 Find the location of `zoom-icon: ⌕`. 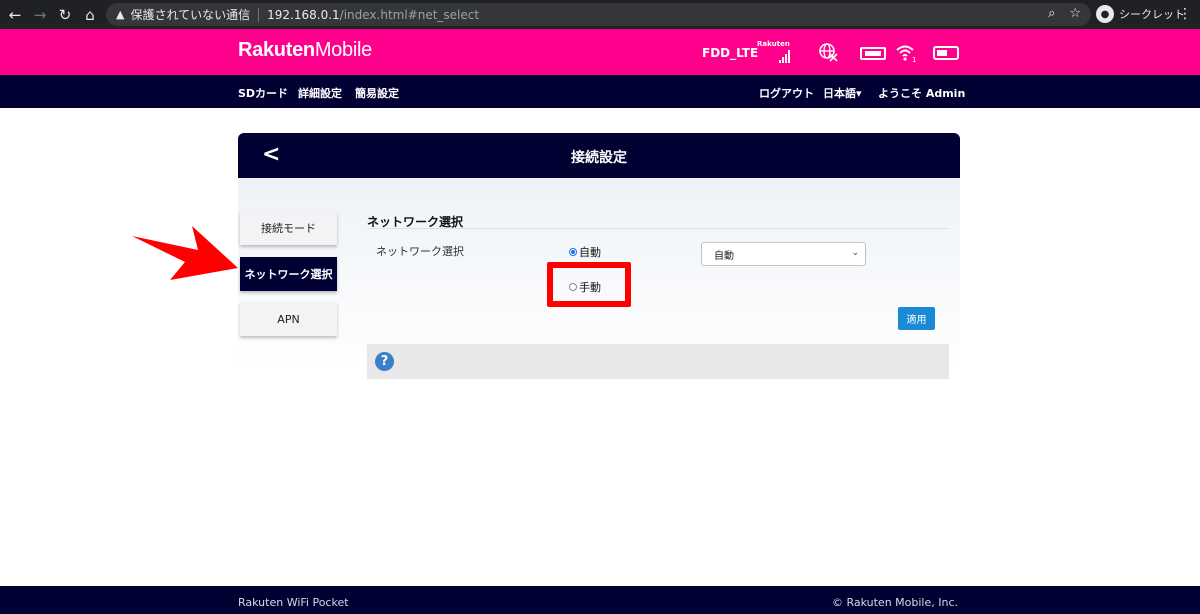

zoom-icon: ⌕ is located at coordinates (1051, 13).